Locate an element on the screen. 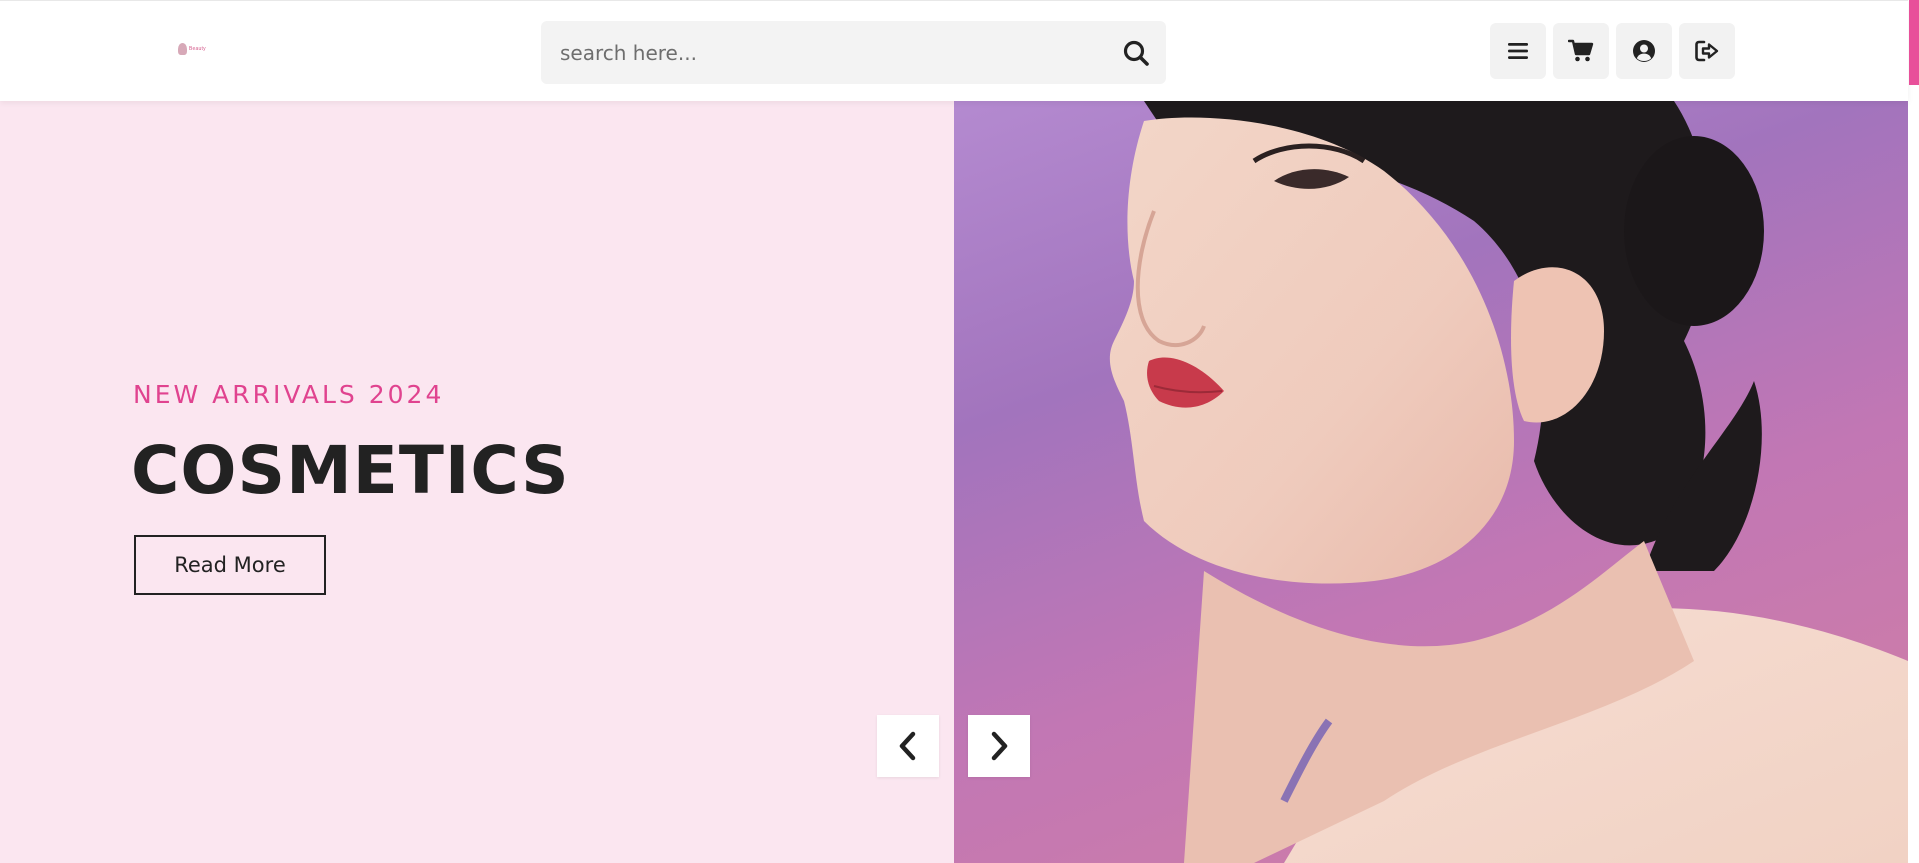  read-more-button: Read More is located at coordinates (230, 565).